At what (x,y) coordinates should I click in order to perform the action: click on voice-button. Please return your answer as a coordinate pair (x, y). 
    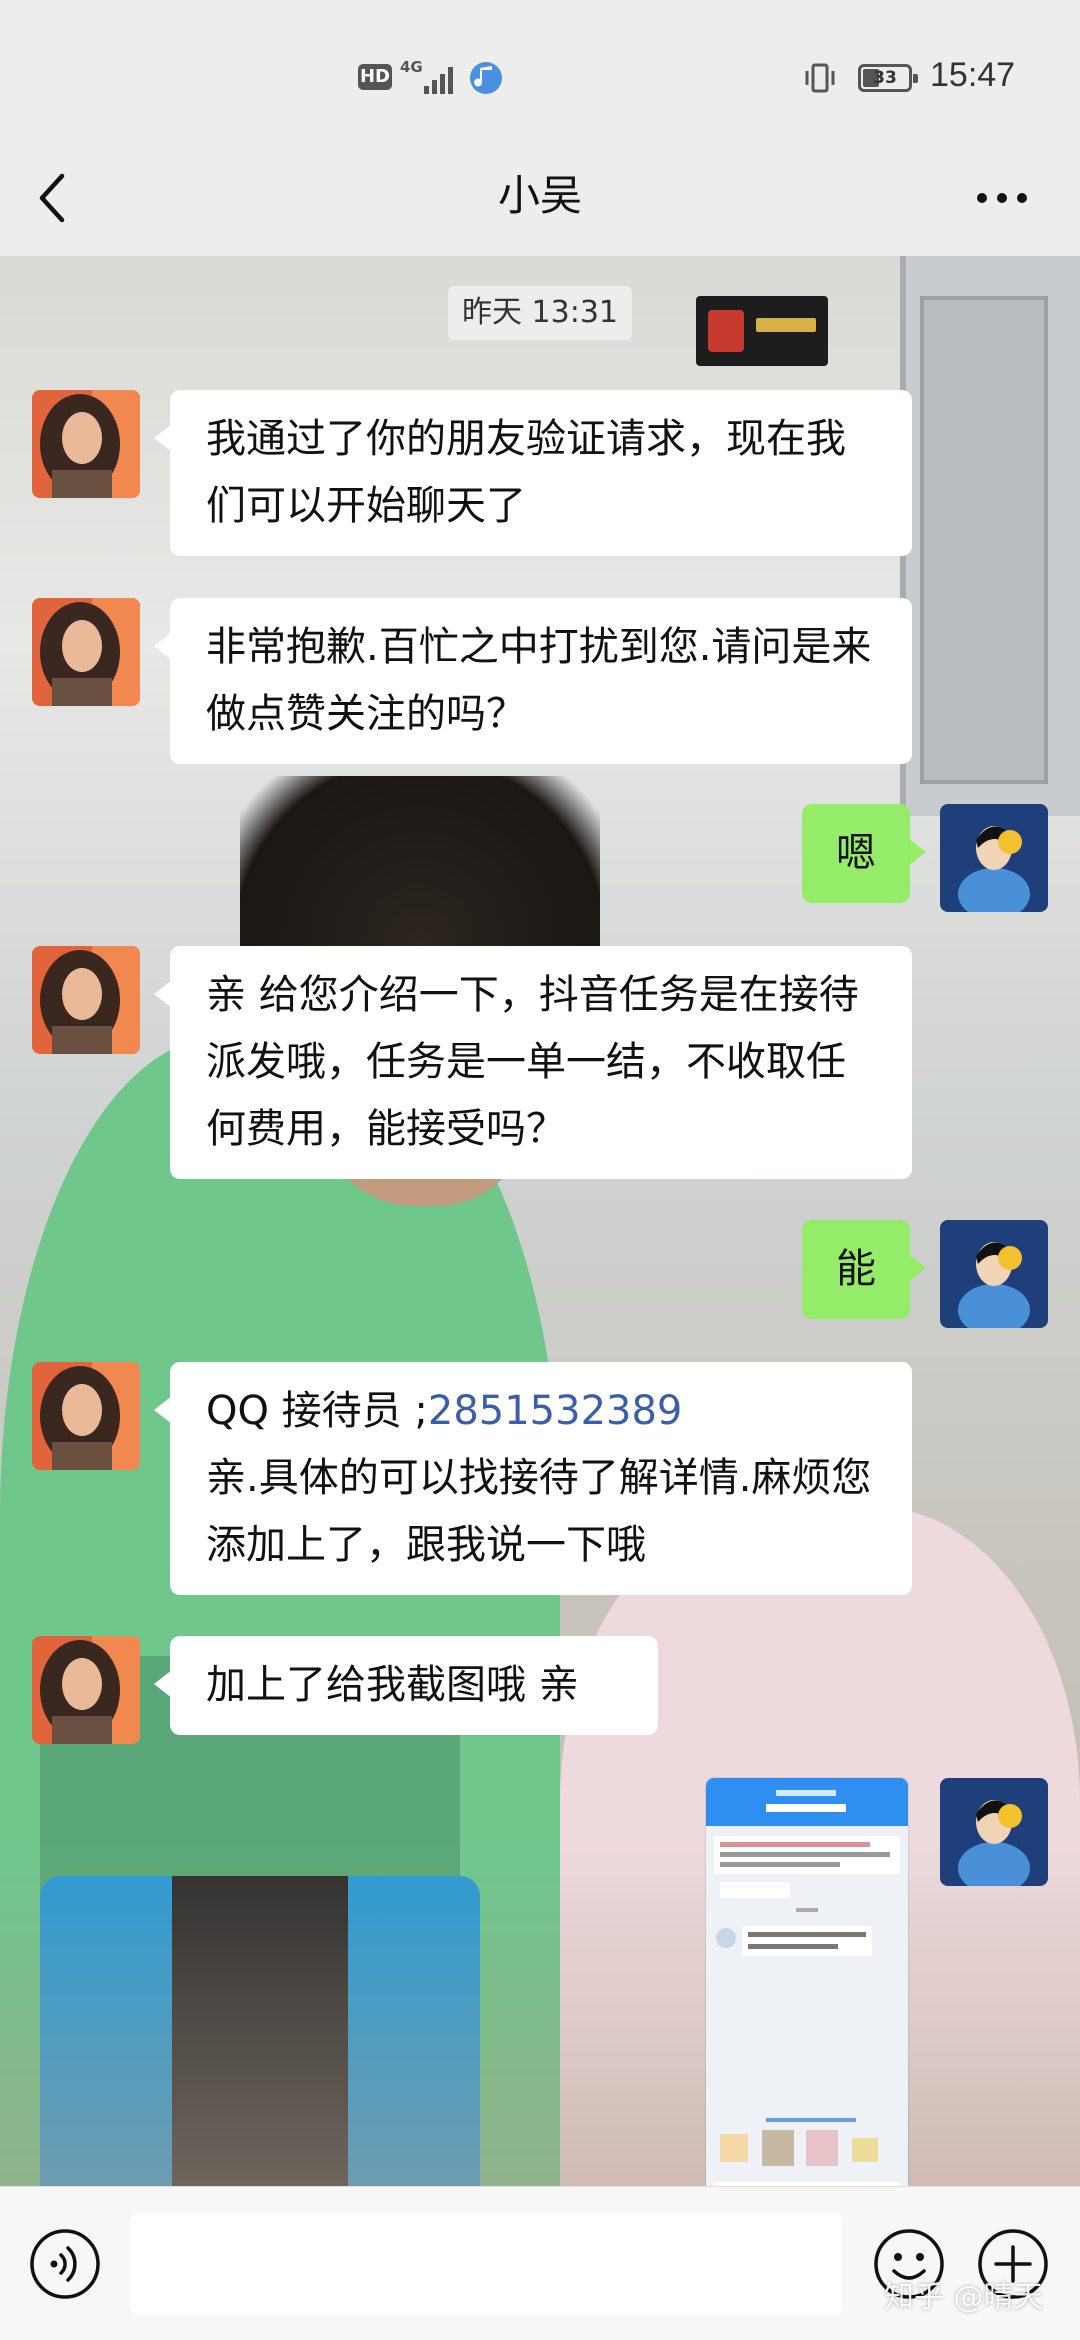
    Looking at the image, I should click on (65, 2264).